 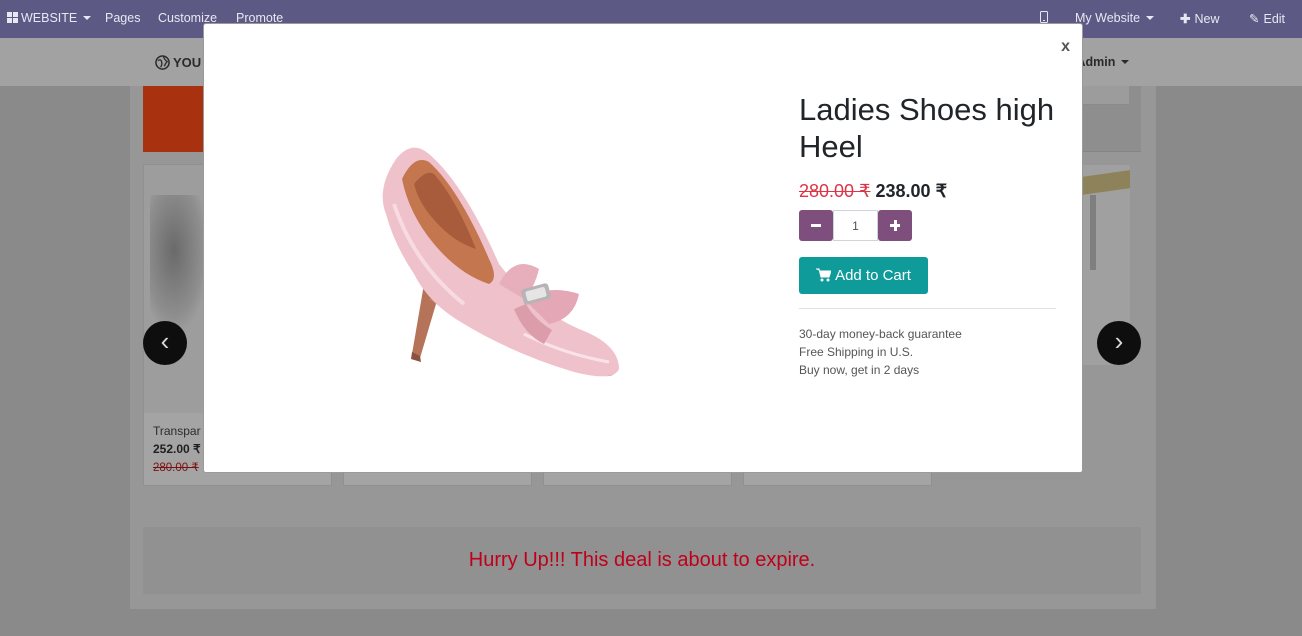 I want to click on close-button: x, so click(x=1065, y=47).